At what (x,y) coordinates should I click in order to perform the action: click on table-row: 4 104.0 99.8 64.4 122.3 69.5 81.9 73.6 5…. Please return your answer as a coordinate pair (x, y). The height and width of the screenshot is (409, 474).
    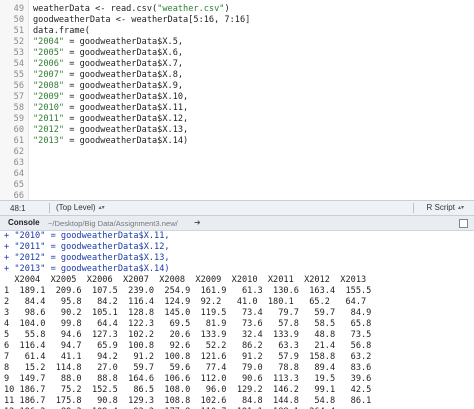
    Looking at the image, I should click on (188, 324).